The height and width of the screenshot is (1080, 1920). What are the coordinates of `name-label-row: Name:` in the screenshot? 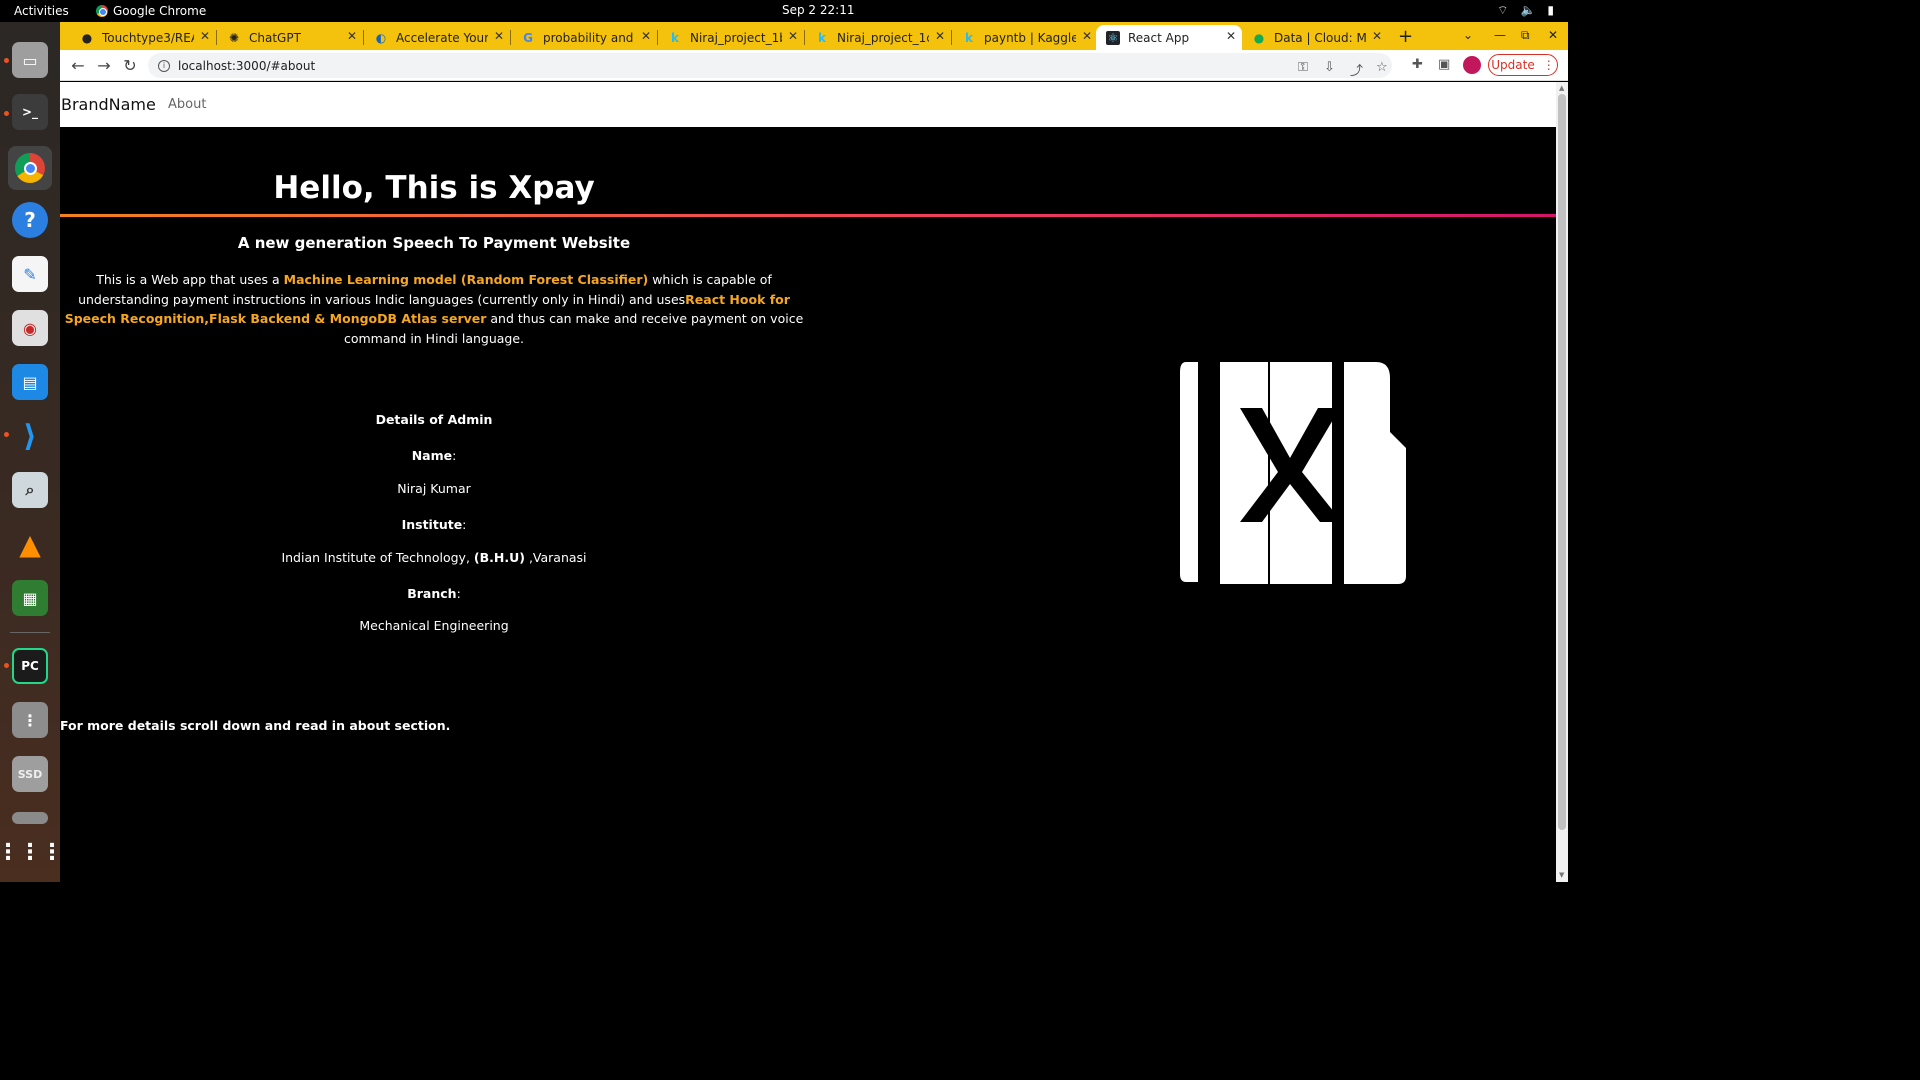 It's located at (434, 455).